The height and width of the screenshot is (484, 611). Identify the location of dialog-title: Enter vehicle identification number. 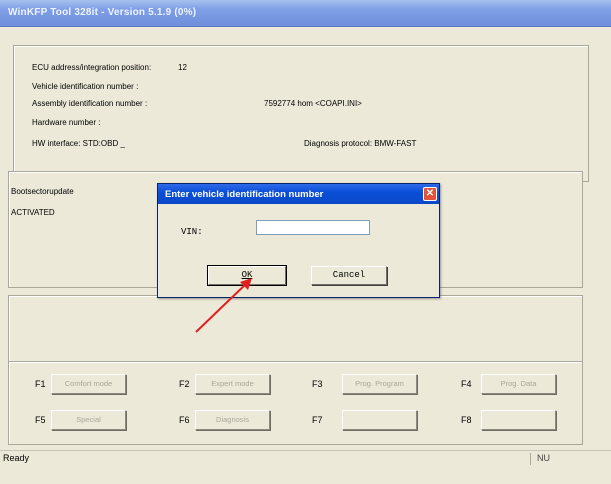
(244, 194).